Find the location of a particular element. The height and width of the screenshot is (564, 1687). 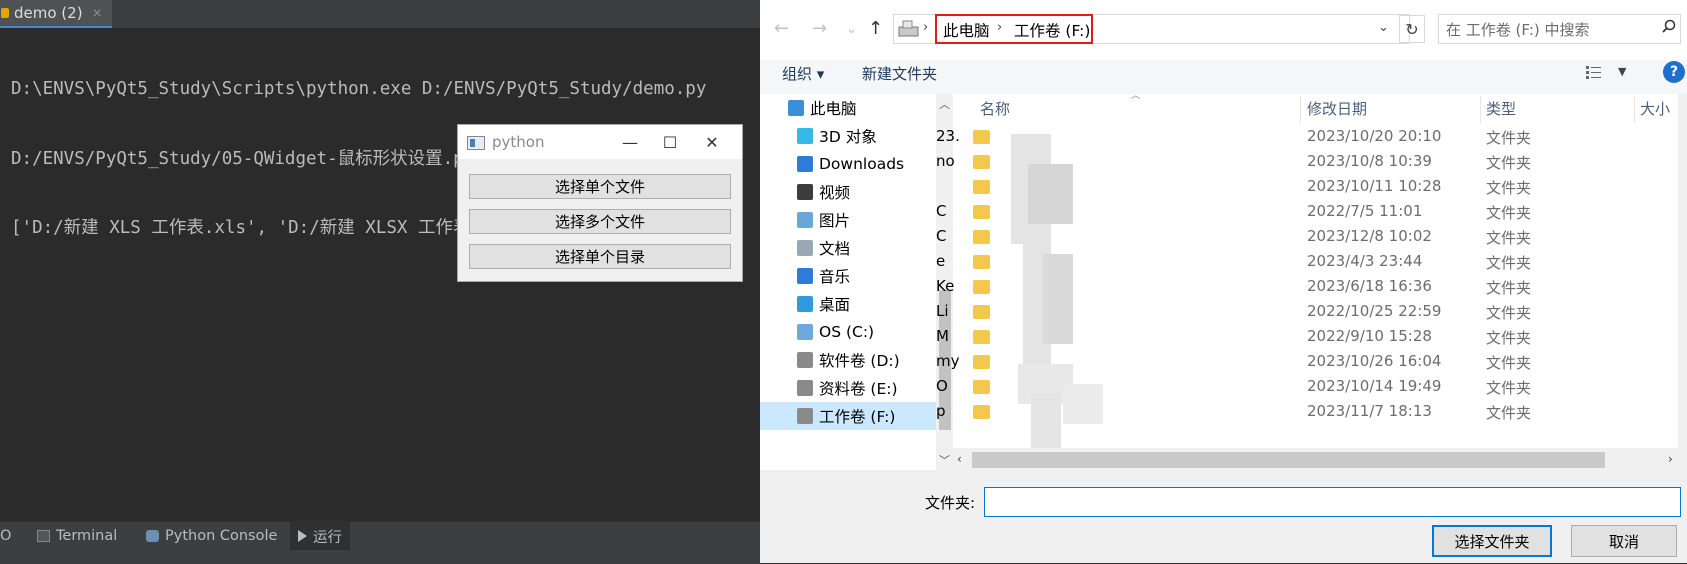

sidebar-item-windows-drive: OS (C:) is located at coordinates (848, 332).